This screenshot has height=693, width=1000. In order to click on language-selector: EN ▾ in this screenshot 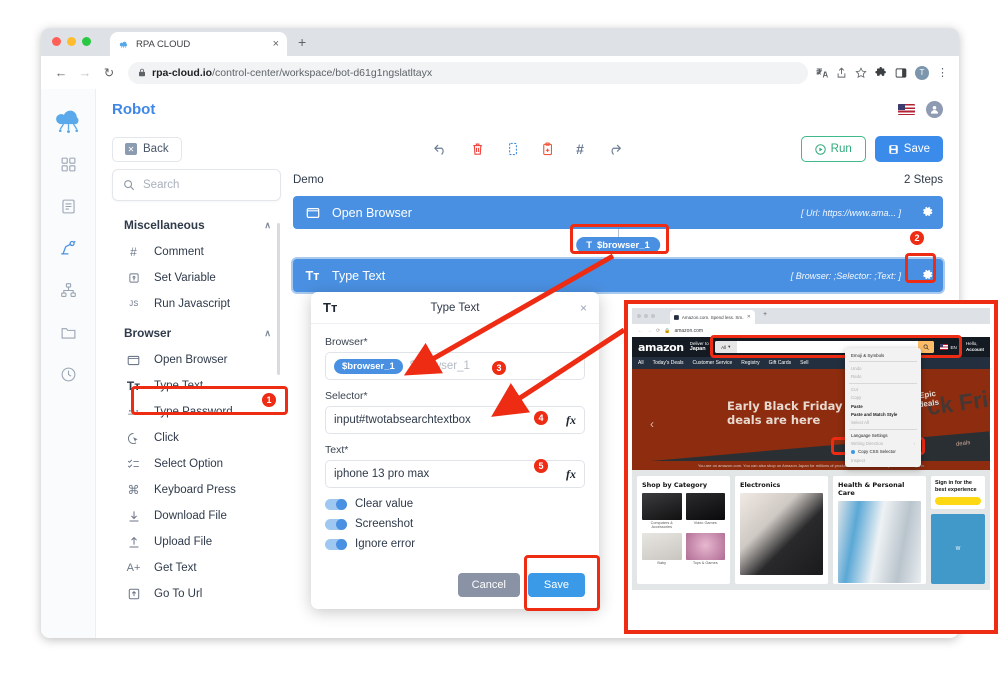, I will do `click(950, 347)`.